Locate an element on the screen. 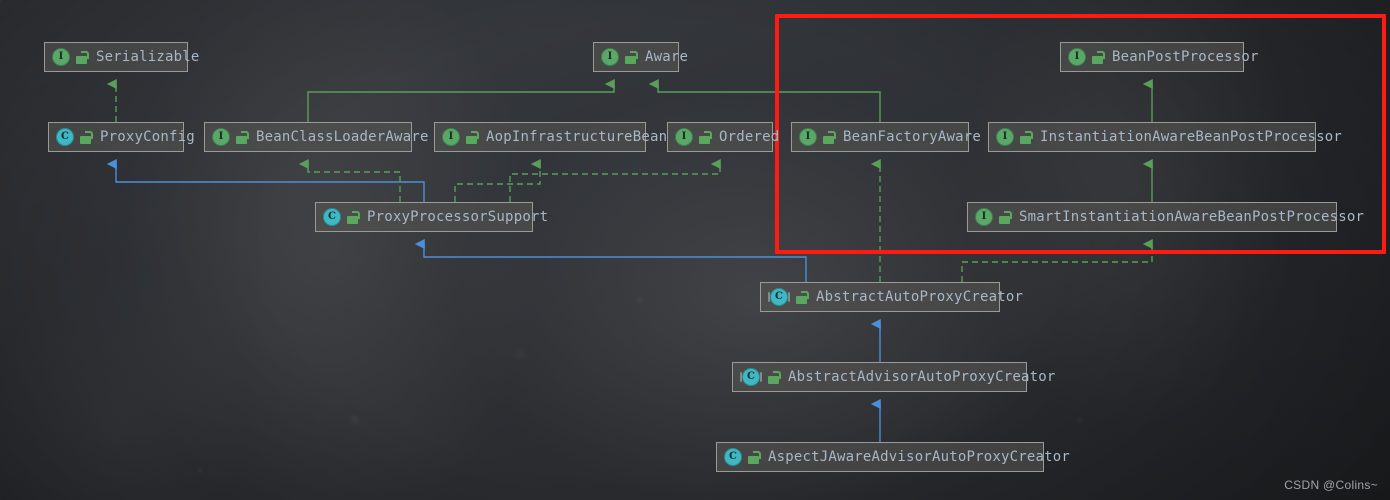 The width and height of the screenshot is (1390, 500). class-node-beanfactoryaware: I BeanFactoryAware is located at coordinates (886, 137).